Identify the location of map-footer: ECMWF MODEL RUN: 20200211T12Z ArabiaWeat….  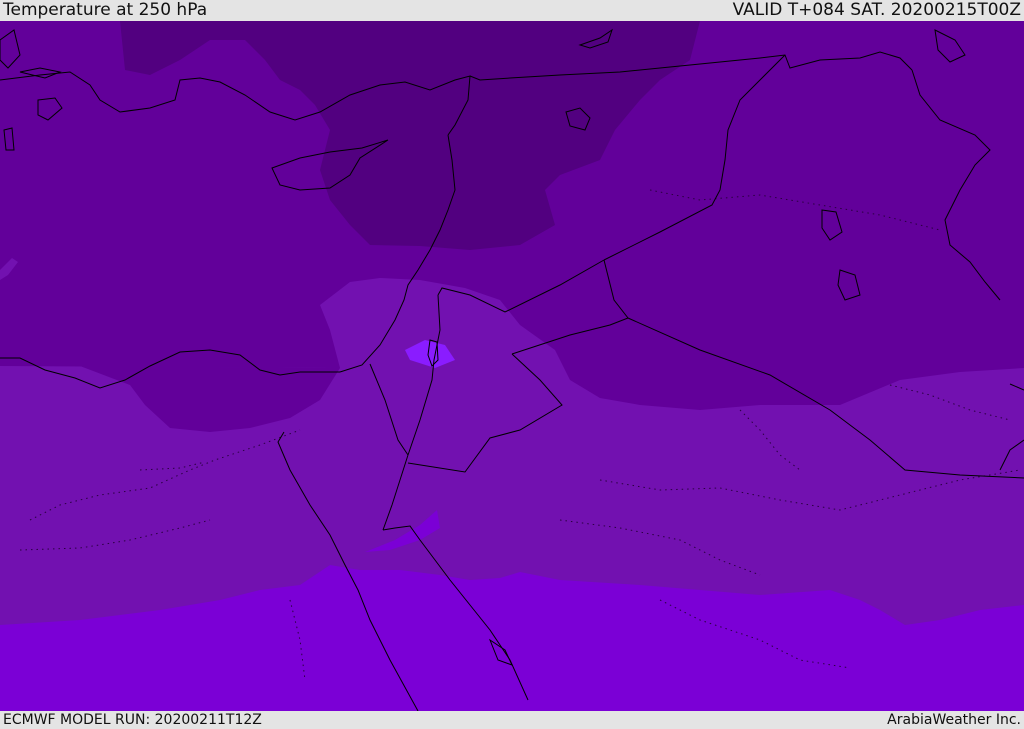
(512, 720).